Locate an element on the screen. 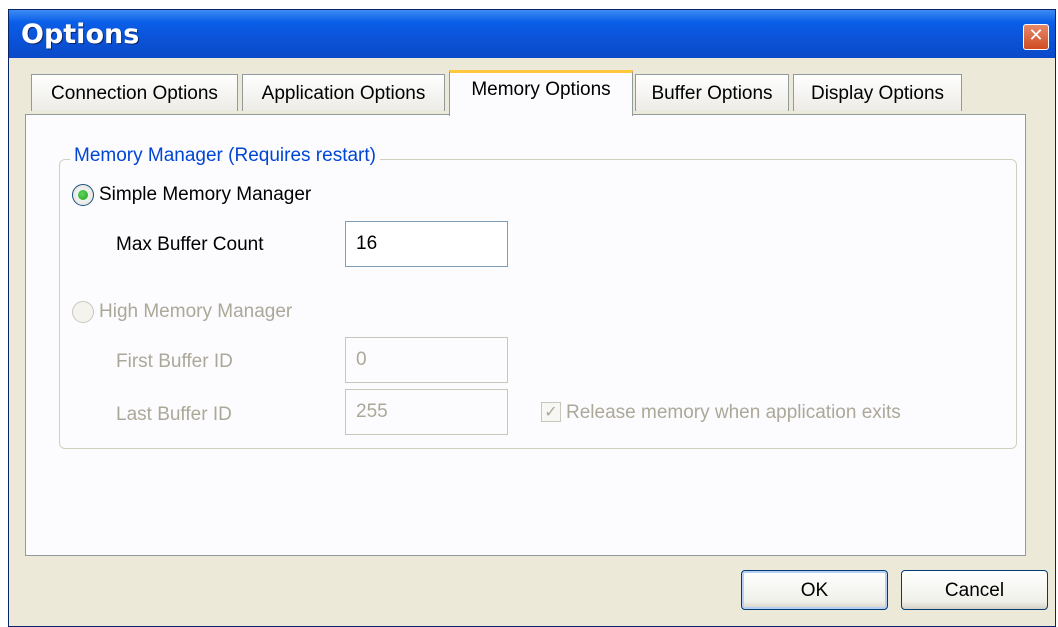 The height and width of the screenshot is (627, 1058). ok-button: OK is located at coordinates (814, 590).